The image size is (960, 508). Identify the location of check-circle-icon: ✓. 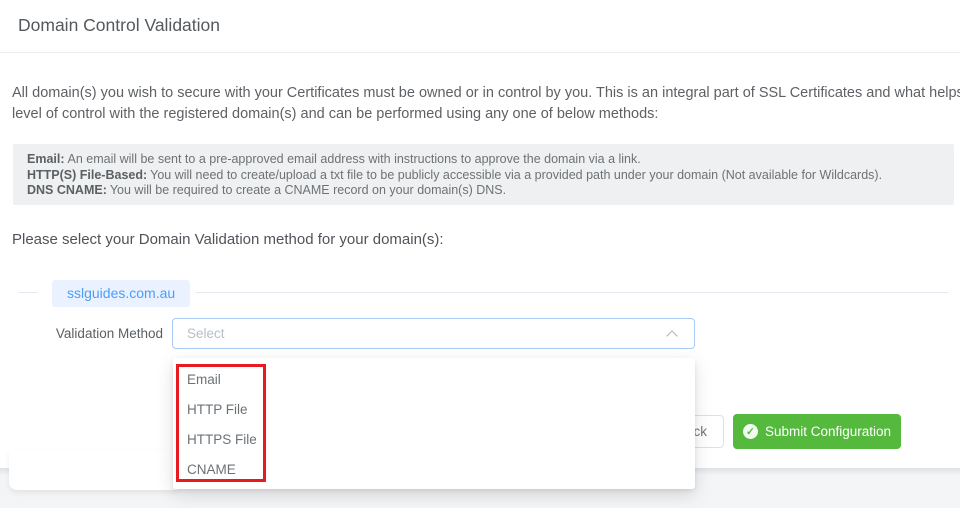
(750, 431).